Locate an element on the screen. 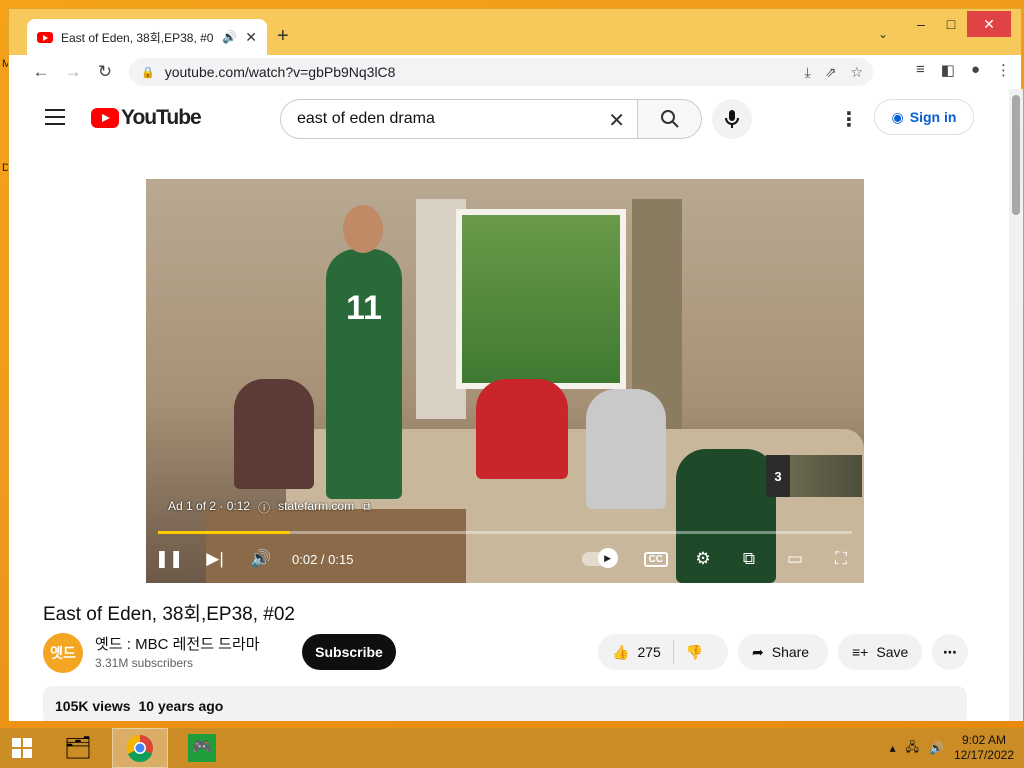  divider is located at coordinates (673, 652).